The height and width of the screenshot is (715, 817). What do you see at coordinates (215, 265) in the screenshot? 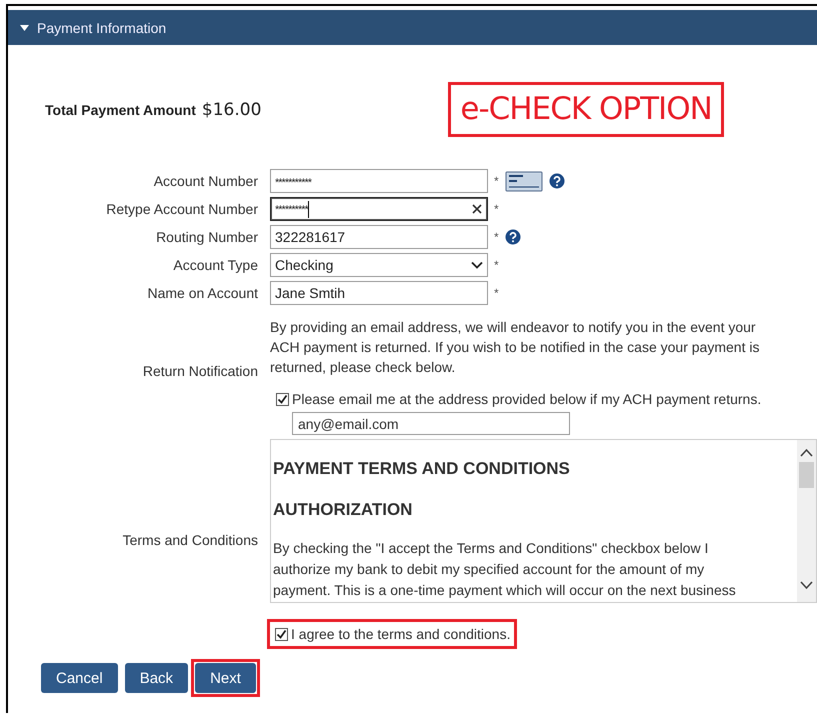
I see `field-label: Account Type` at bounding box center [215, 265].